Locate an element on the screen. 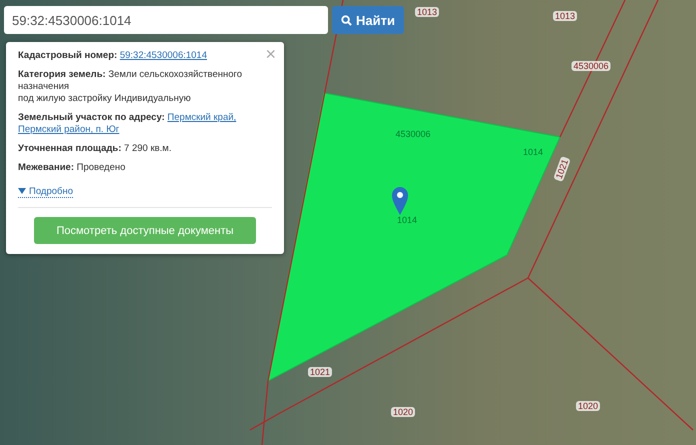  info-field: Земельный участок по адресу: Пермский край, Пермский район, п. Юг is located at coordinates (136, 124).